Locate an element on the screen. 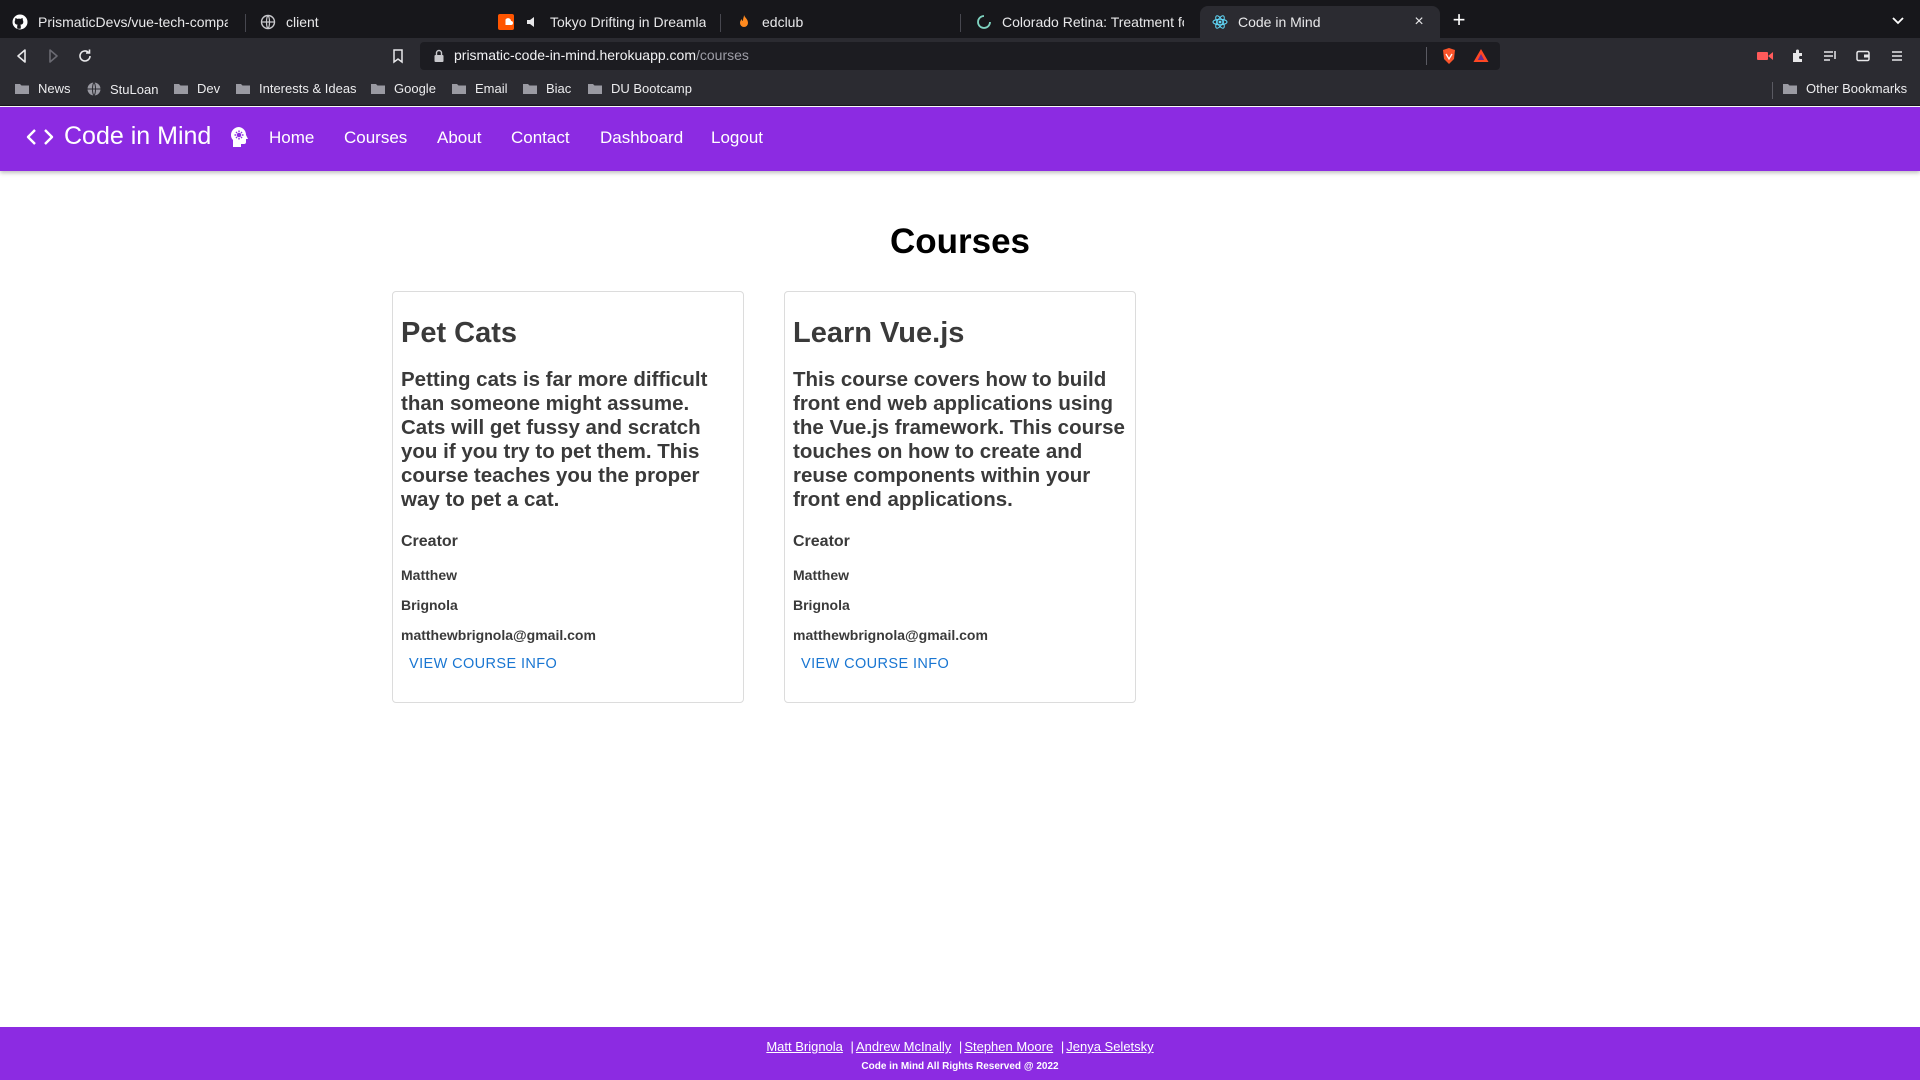 This screenshot has width=1920, height=1080. tab-title: Tokyo Drifting in Dreamland (+ B is located at coordinates (628, 22).